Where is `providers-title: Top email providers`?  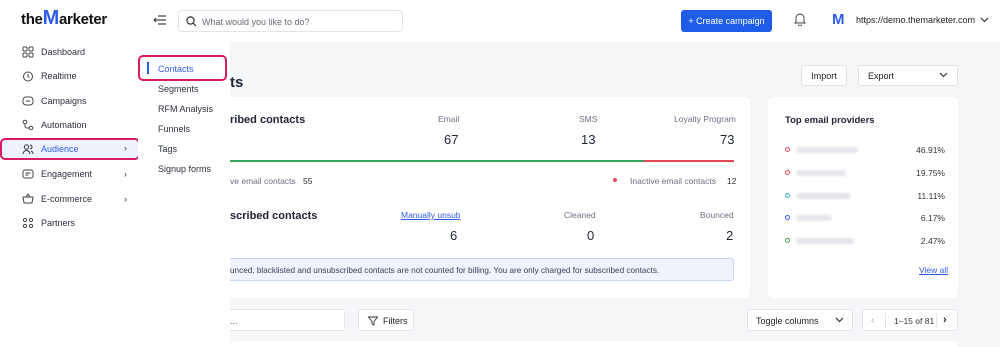
providers-title: Top email providers is located at coordinates (830, 120).